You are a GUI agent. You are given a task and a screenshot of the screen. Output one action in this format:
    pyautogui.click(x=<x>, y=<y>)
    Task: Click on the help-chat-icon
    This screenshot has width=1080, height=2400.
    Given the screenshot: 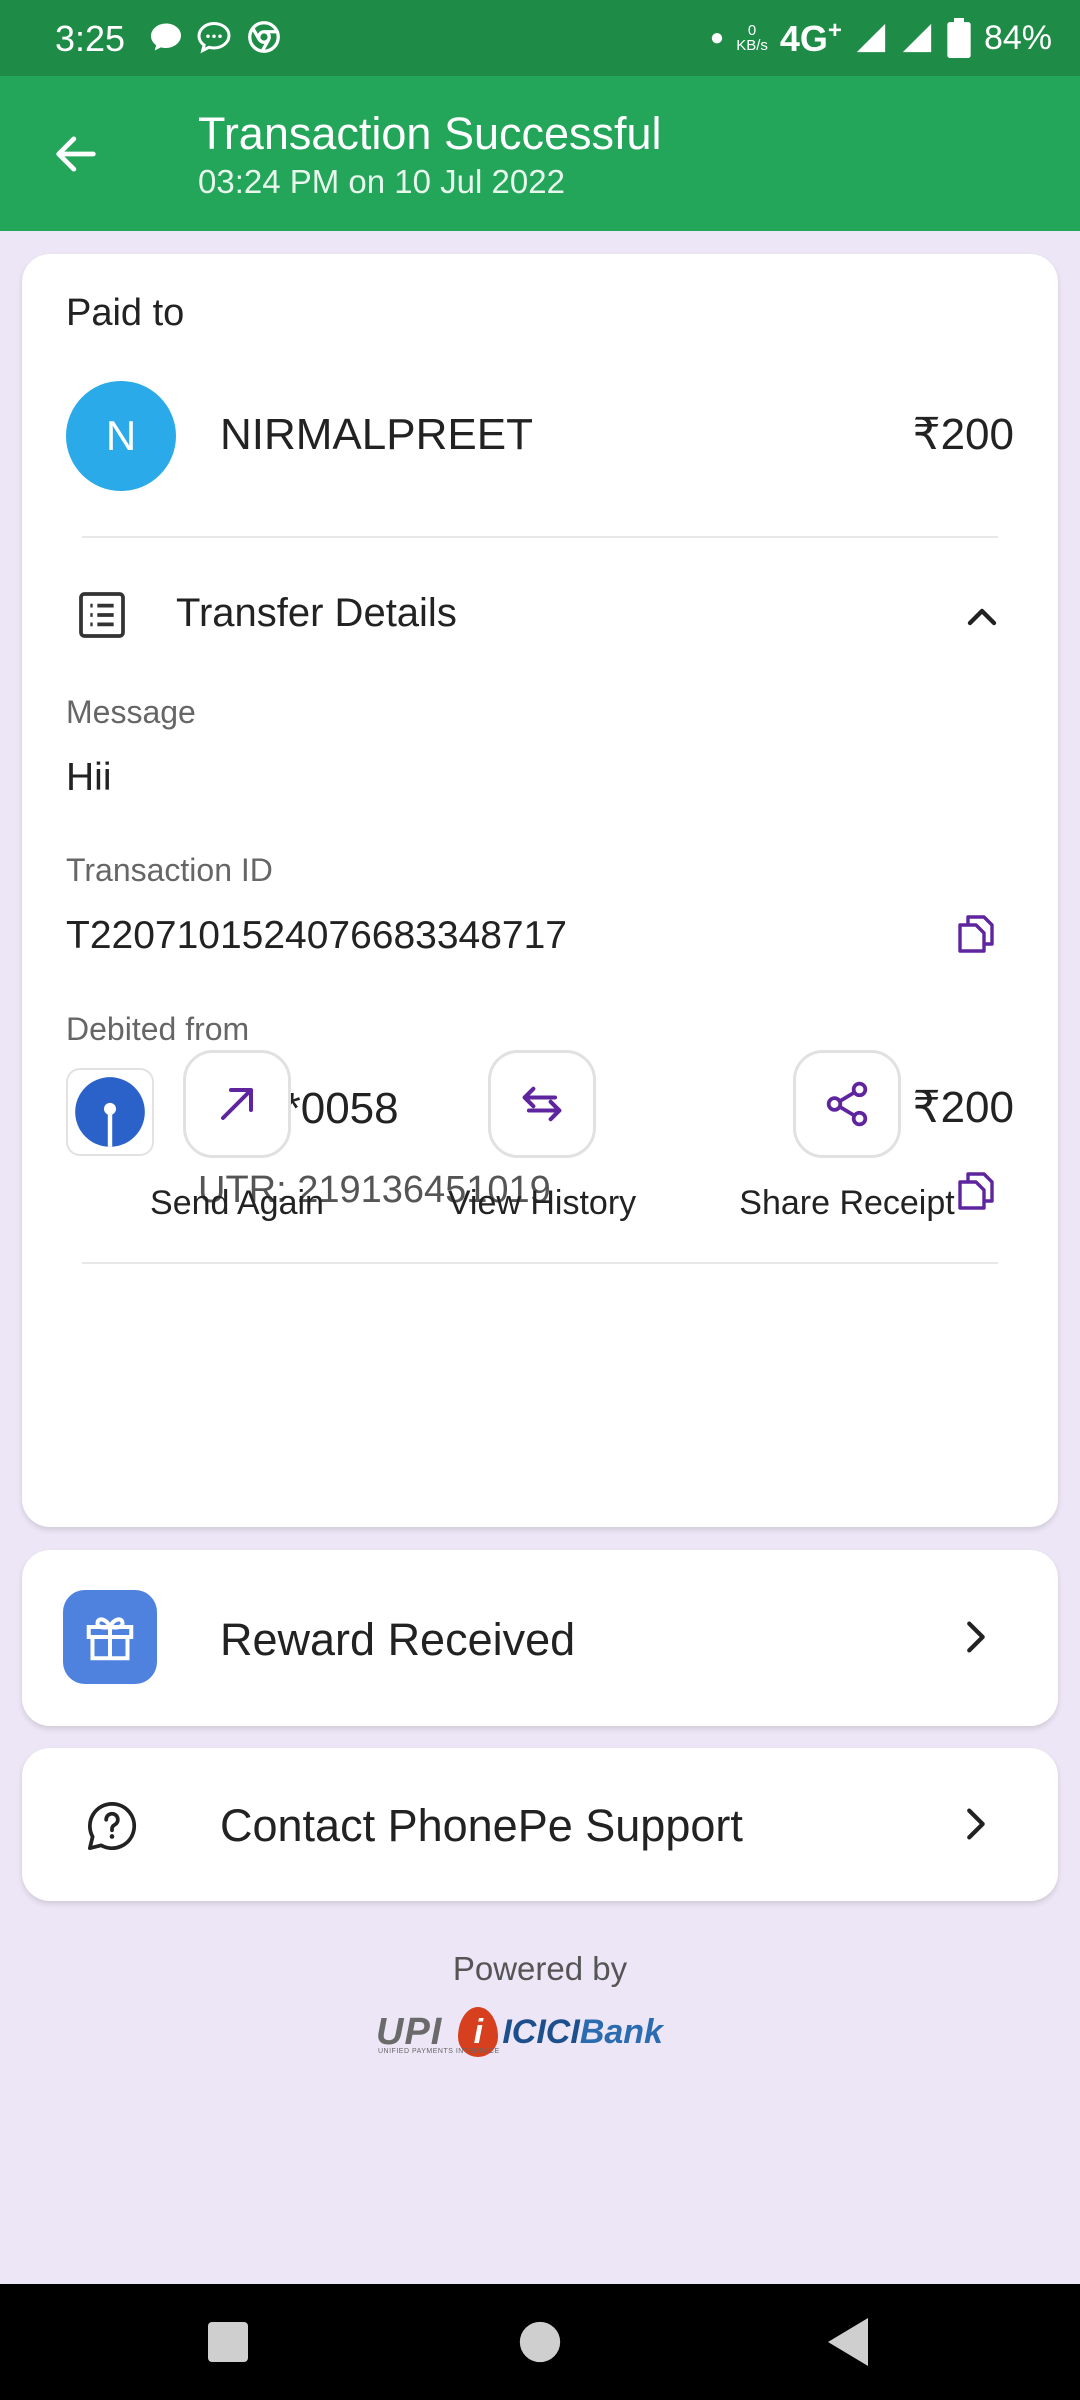 What is the action you would take?
    pyautogui.click(x=112, y=1826)
    